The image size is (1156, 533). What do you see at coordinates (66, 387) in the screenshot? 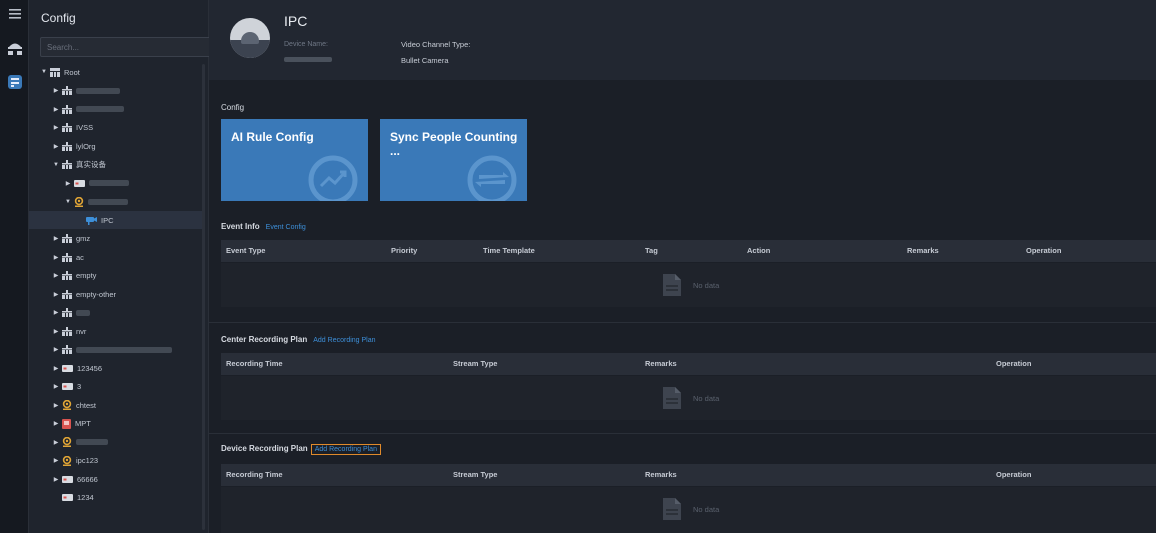
I see `tree-node: ▶ 3` at bounding box center [66, 387].